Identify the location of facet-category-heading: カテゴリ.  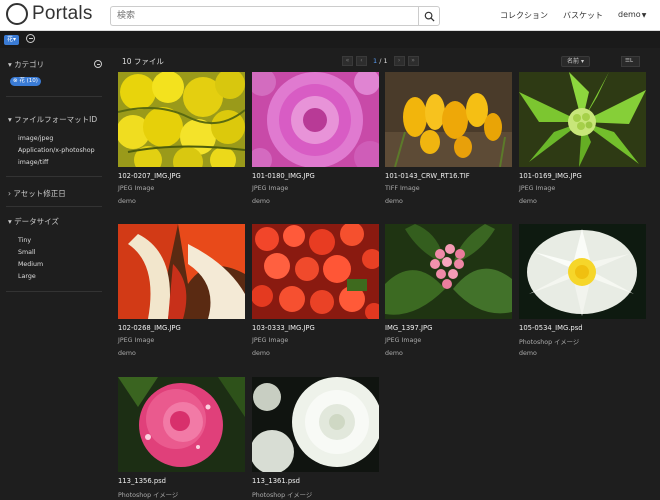
(29, 64).